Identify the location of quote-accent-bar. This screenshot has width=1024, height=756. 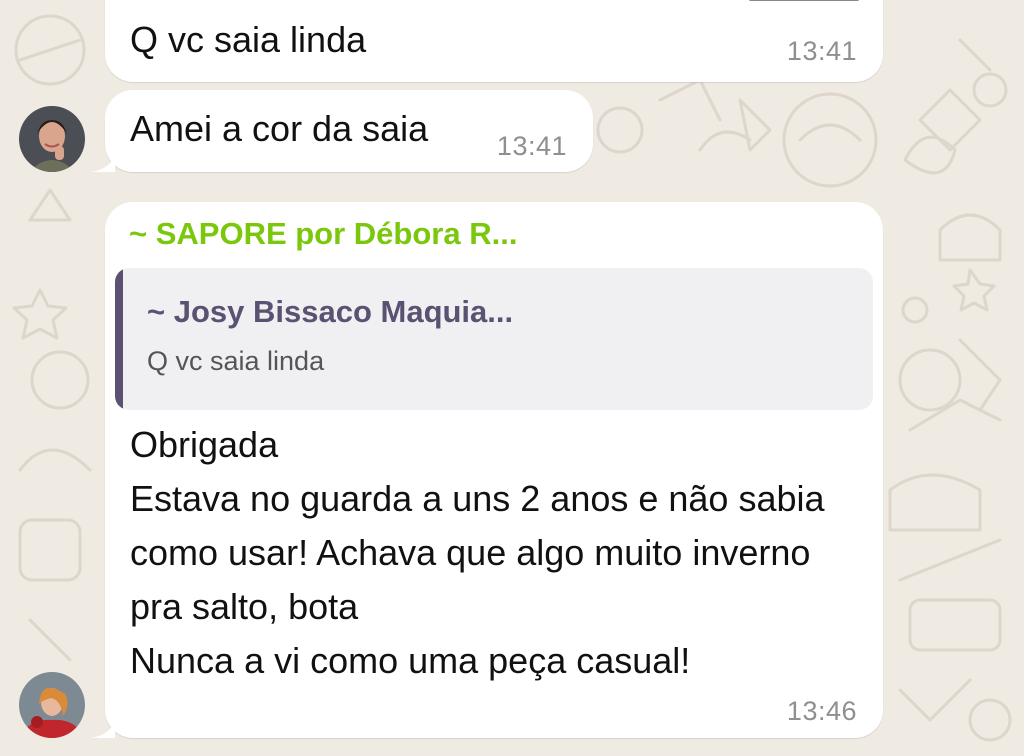
(119, 339).